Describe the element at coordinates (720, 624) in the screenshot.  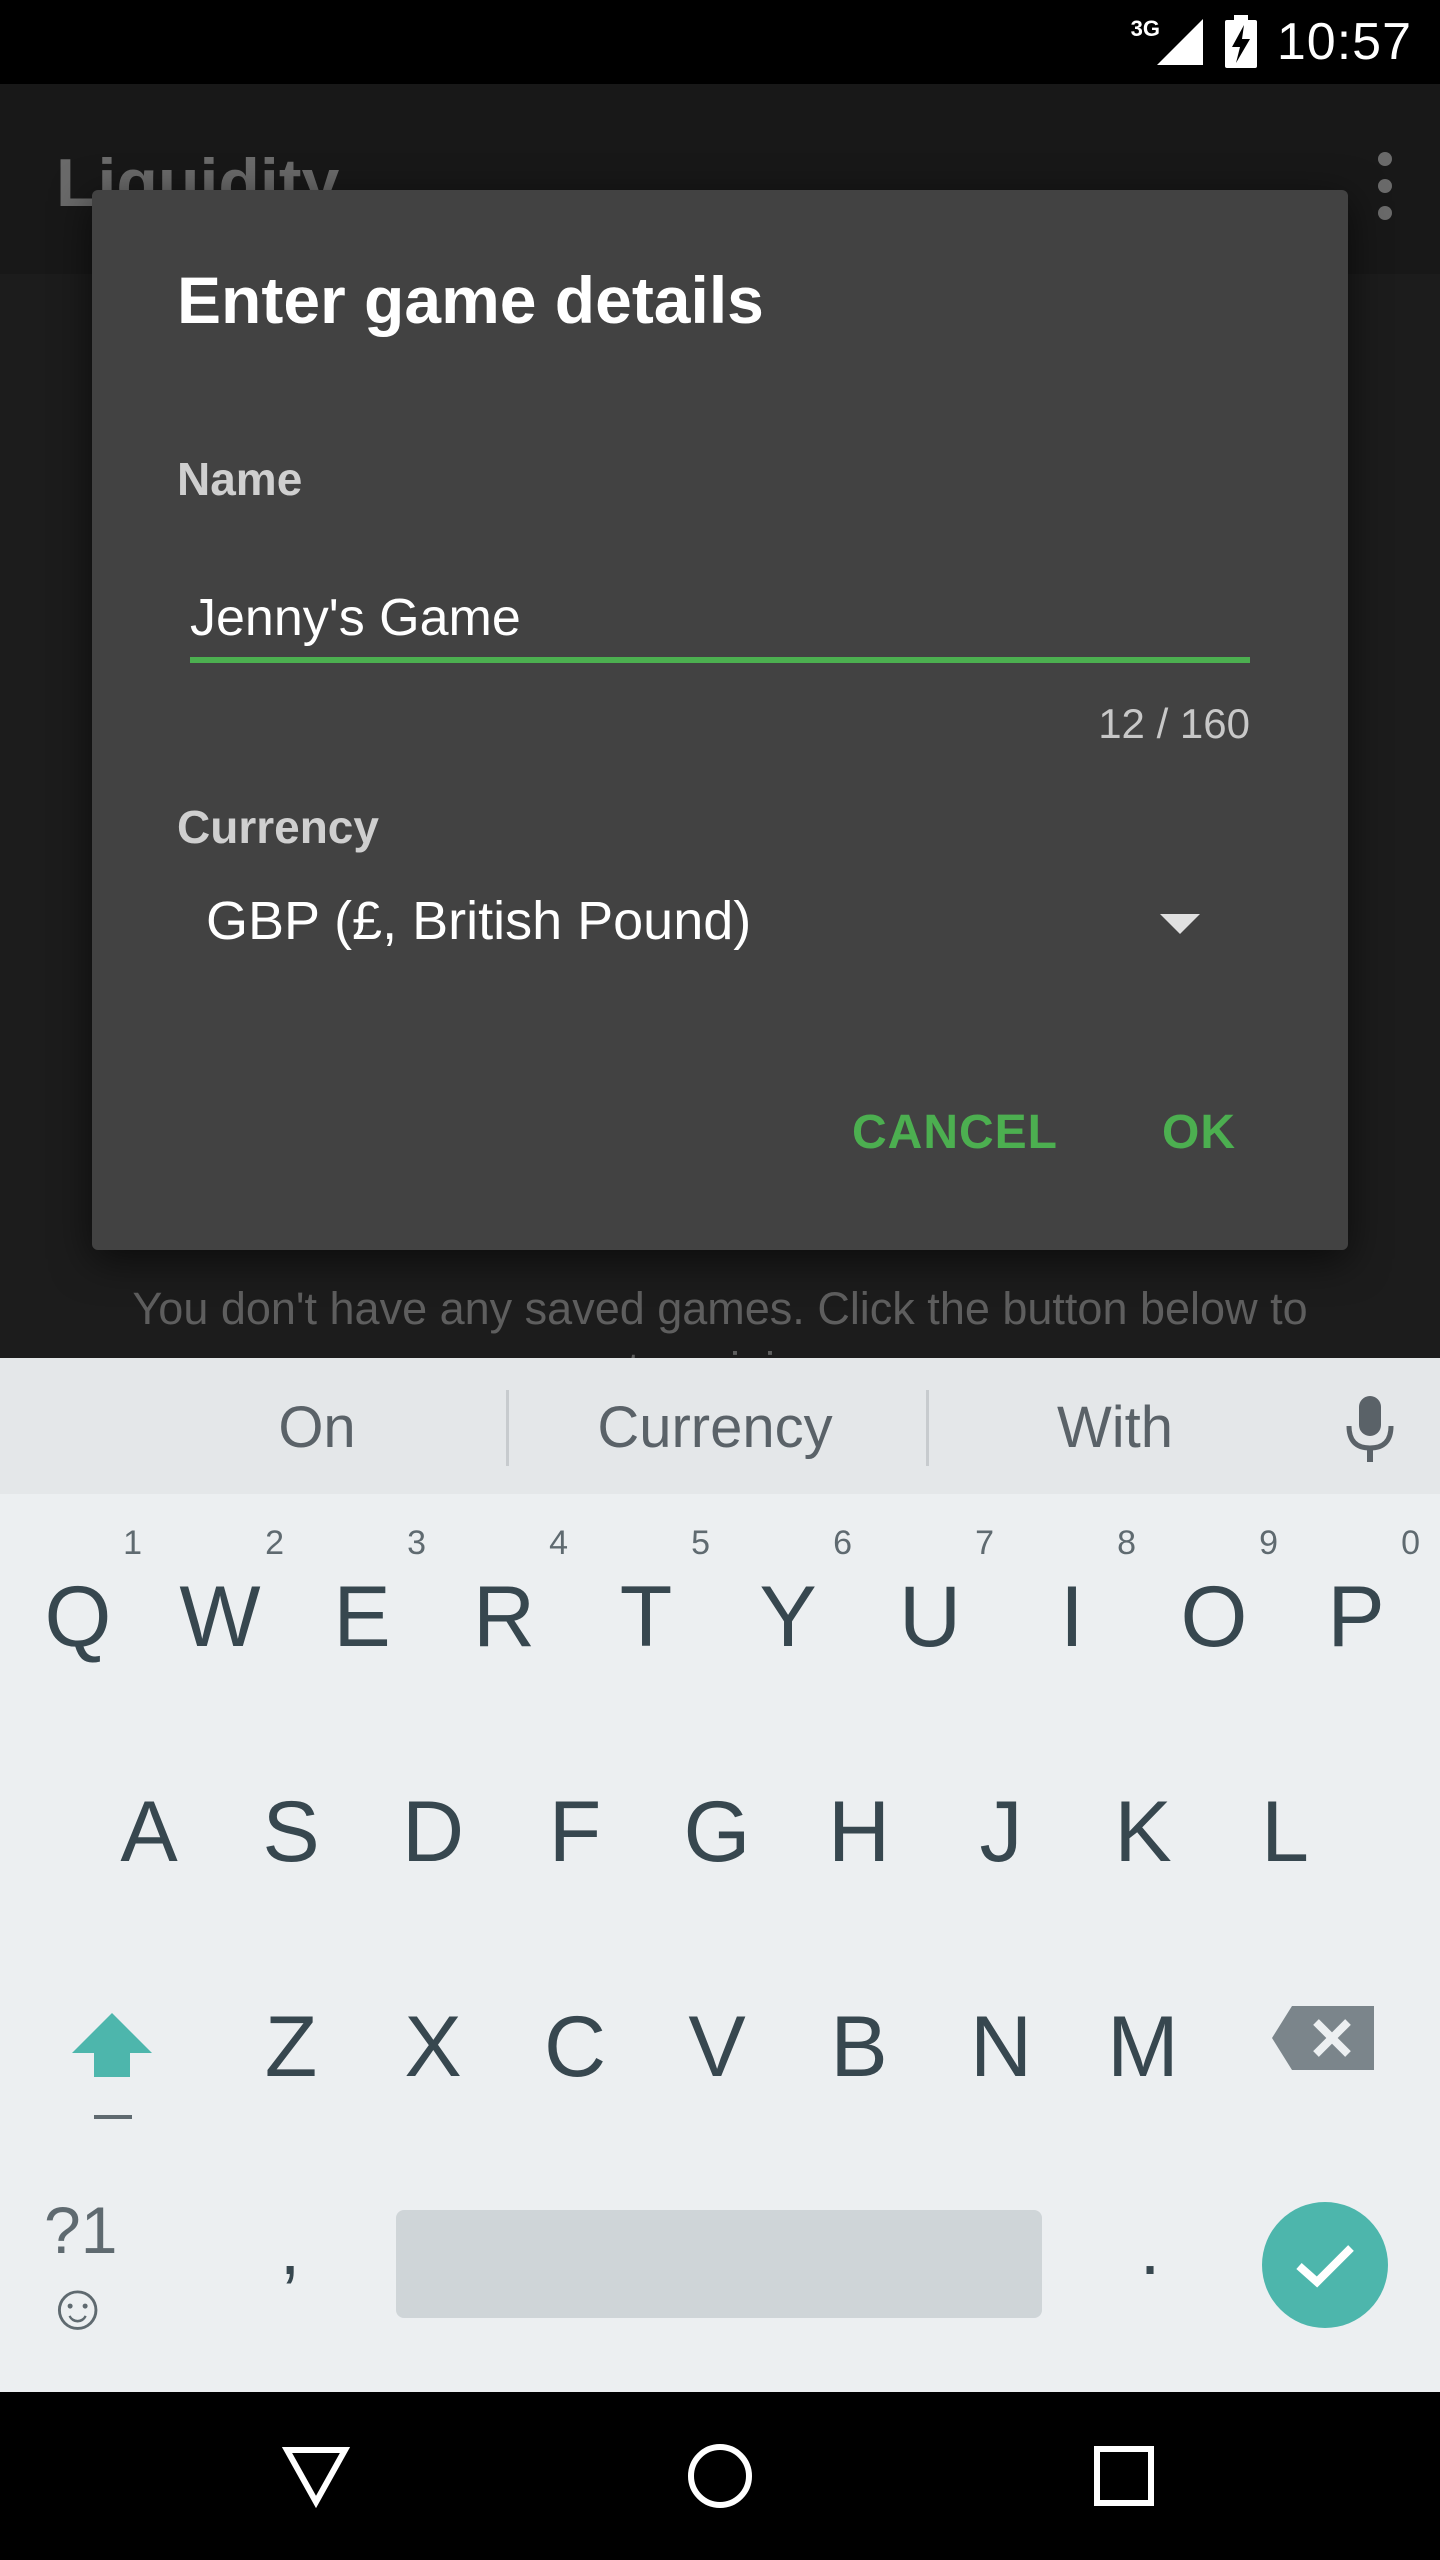
I see `name-input` at that location.